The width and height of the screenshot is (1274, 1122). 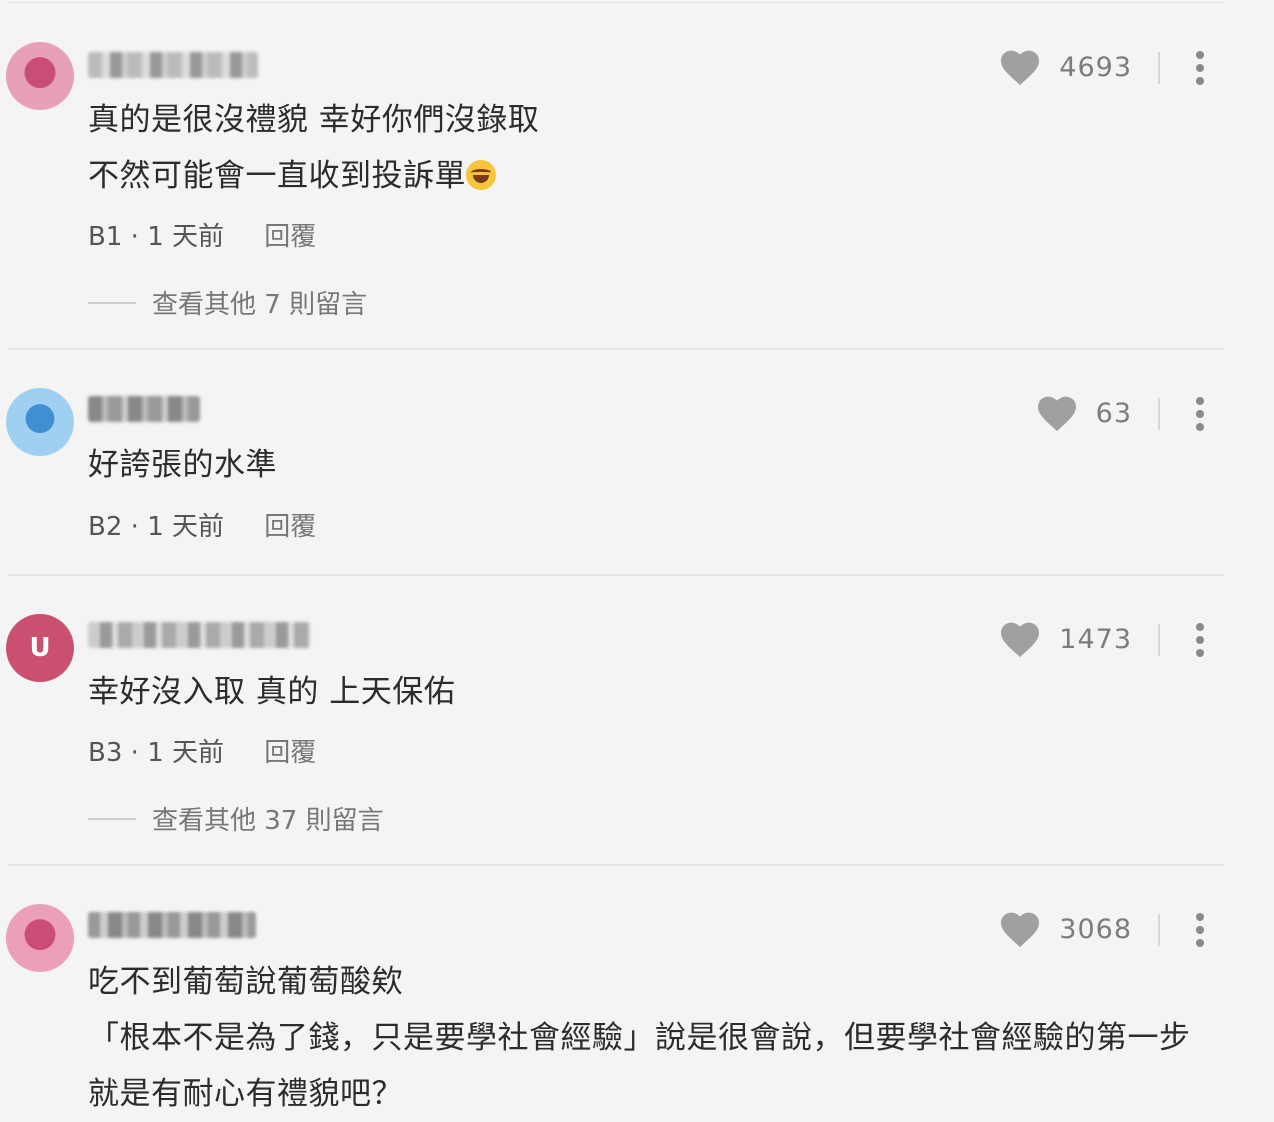 I want to click on comment-line: 「根本不是為了錢，只是要學社會經驗」說是很會說，但要學社會經驗的第一步, so click(x=639, y=1038).